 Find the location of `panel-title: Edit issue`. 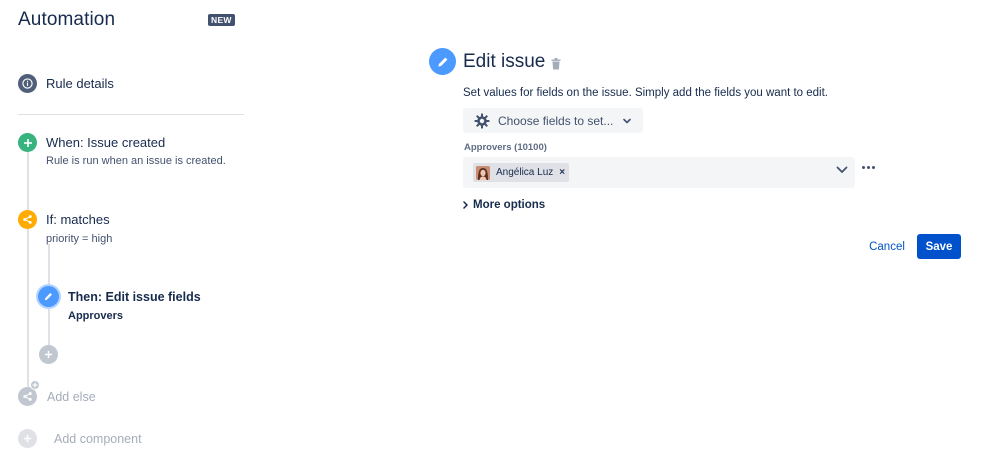

panel-title: Edit issue is located at coordinates (504, 61).